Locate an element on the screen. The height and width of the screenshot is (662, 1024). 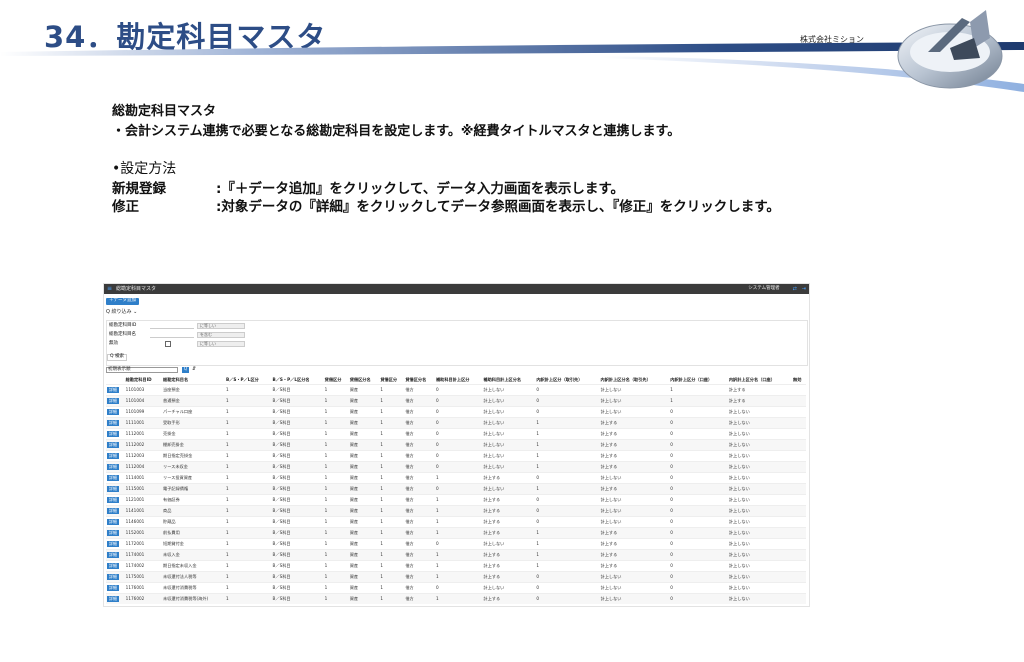
switch-icon: ⇄ is located at coordinates (795, 289).